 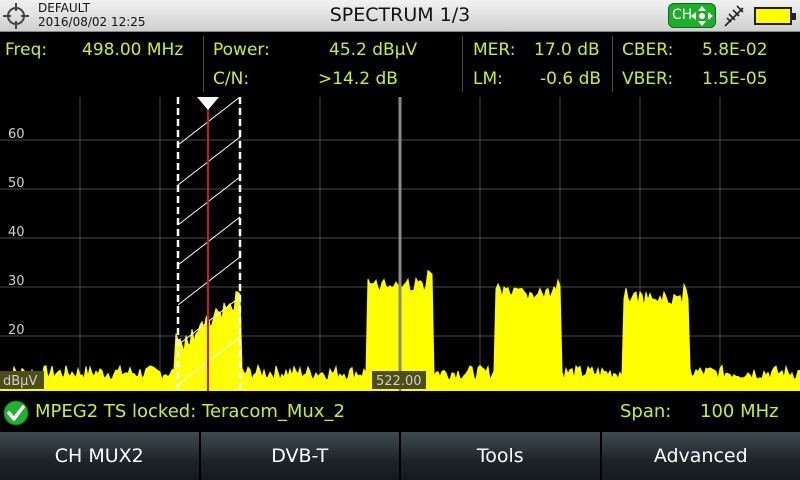 I want to click on lm-label: LM:, so click(x=488, y=79).